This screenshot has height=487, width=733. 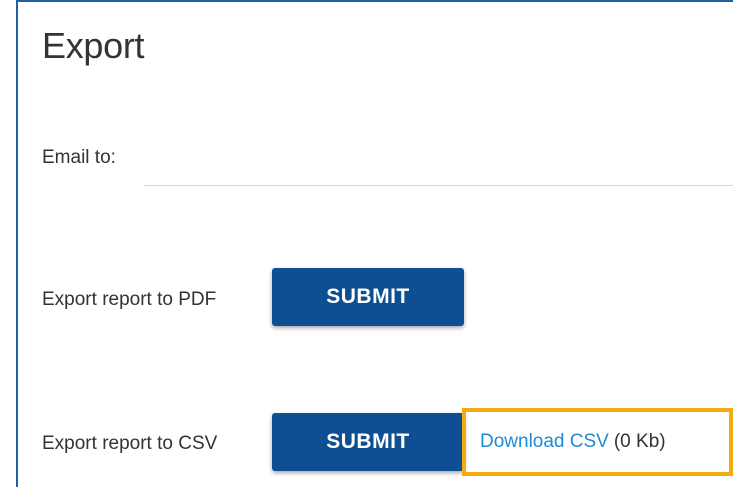 What do you see at coordinates (368, 442) in the screenshot?
I see `export-csv-submit-button: SUBMIT` at bounding box center [368, 442].